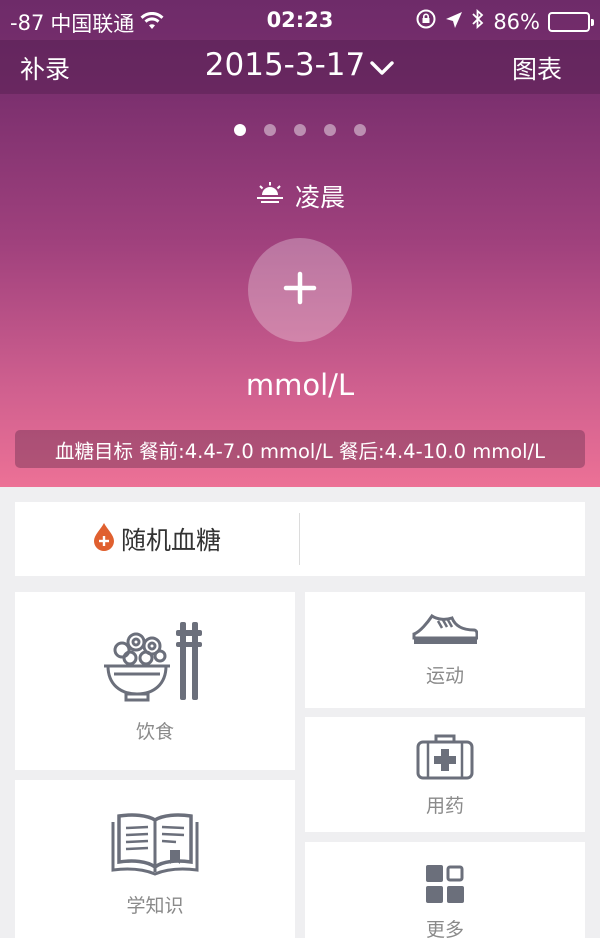 This screenshot has width=600, height=938. Describe the element at coordinates (155, 846) in the screenshot. I see `open-book-icon` at that location.